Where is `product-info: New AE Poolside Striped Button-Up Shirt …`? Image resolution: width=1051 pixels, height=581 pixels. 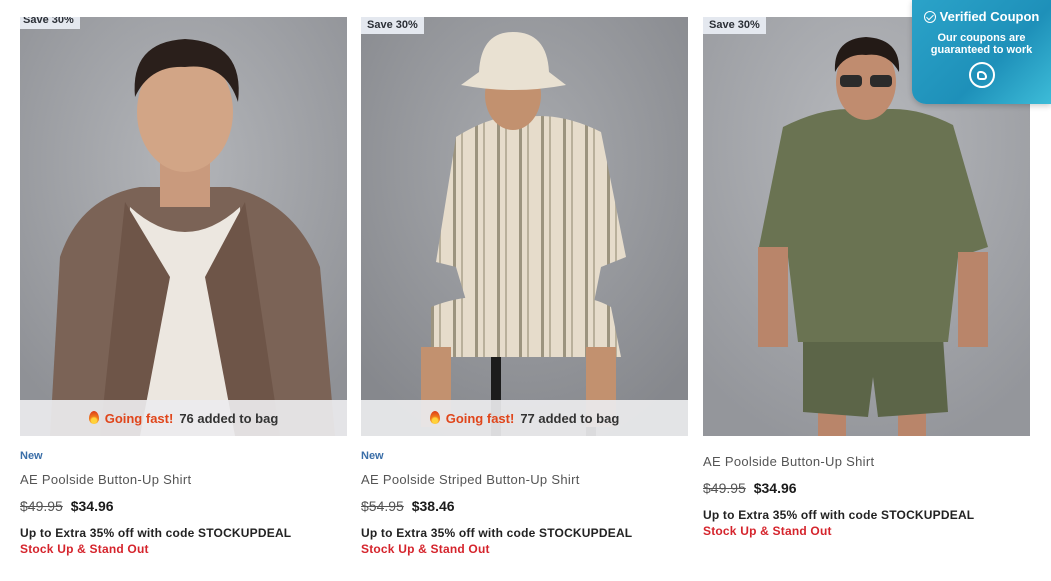 product-info: New AE Poolside Striped Button-Up Shirt … is located at coordinates (524, 496).